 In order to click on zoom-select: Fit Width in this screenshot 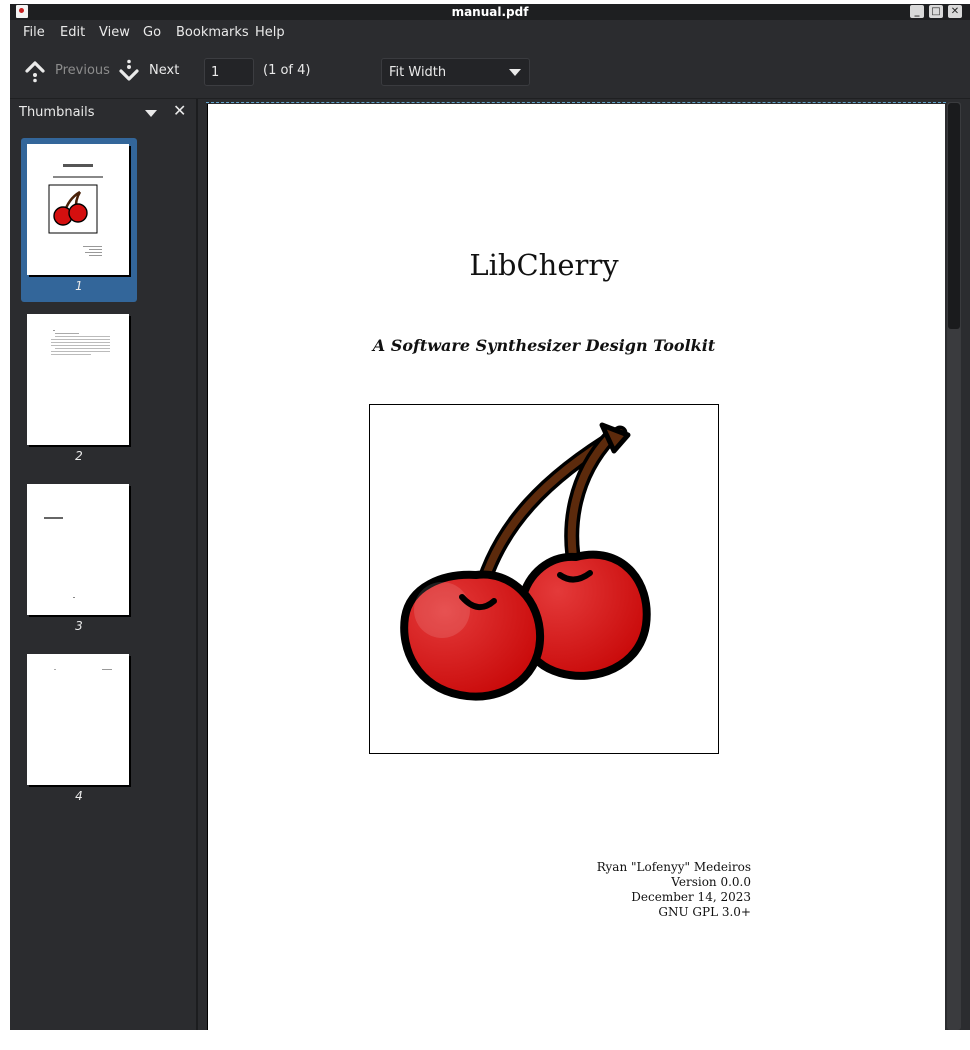, I will do `click(455, 72)`.